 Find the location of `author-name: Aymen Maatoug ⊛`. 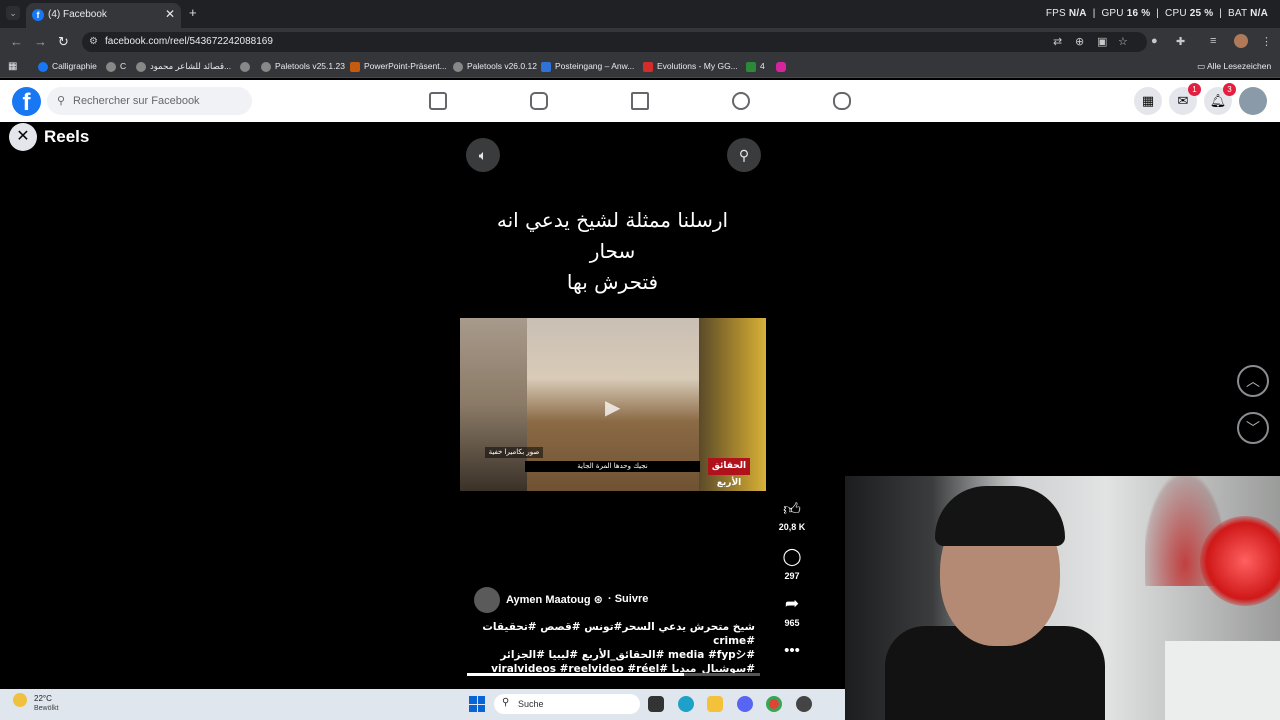

author-name: Aymen Maatoug ⊛ is located at coordinates (554, 599).